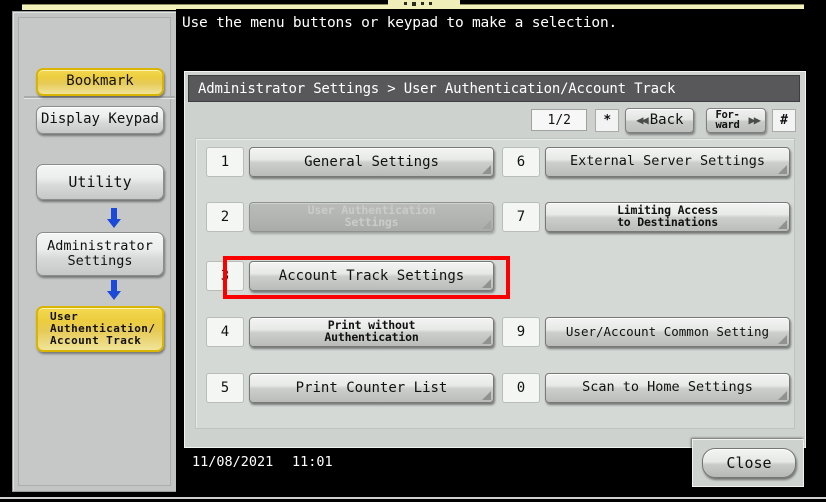 The height and width of the screenshot is (502, 826). I want to click on back-button: ◀◀ Back, so click(660, 120).